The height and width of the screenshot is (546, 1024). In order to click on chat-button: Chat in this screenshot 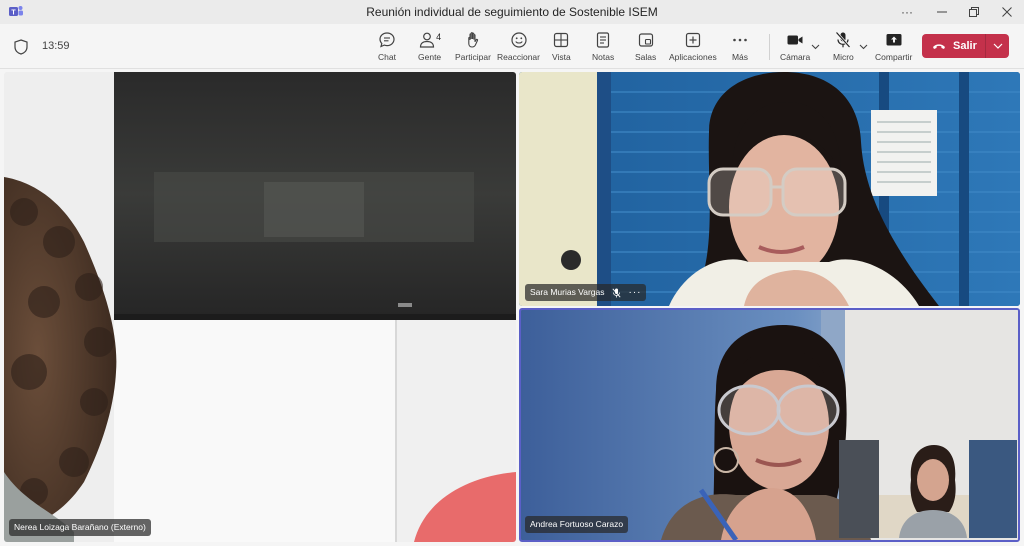, I will do `click(387, 48)`.